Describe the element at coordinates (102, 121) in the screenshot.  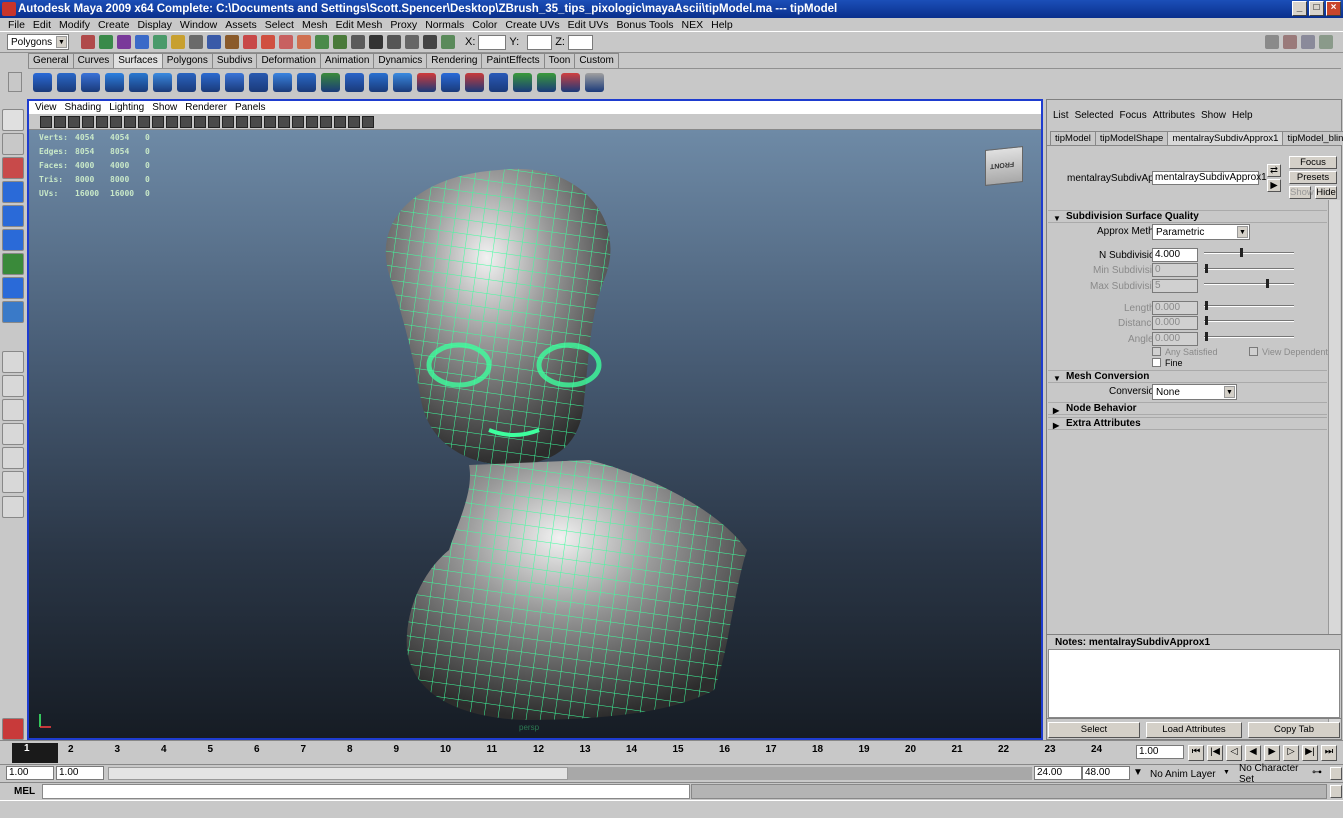
I see `viewport-tool-4-icon` at that location.